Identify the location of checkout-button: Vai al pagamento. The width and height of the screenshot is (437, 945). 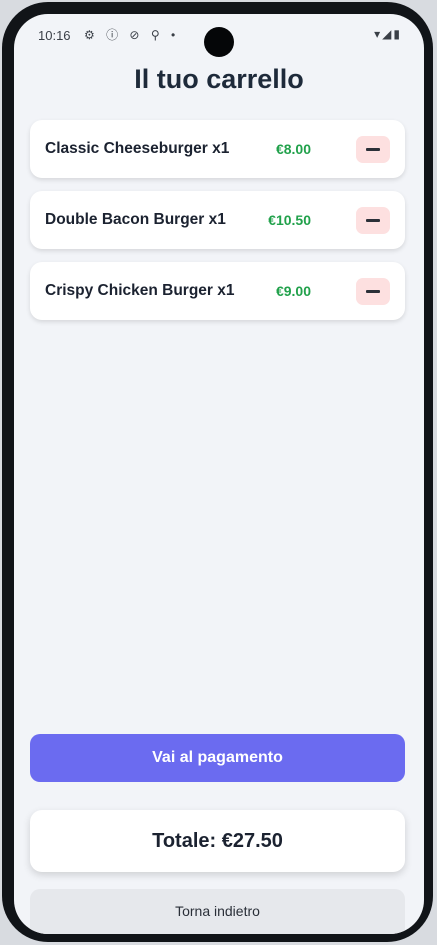
(217, 758).